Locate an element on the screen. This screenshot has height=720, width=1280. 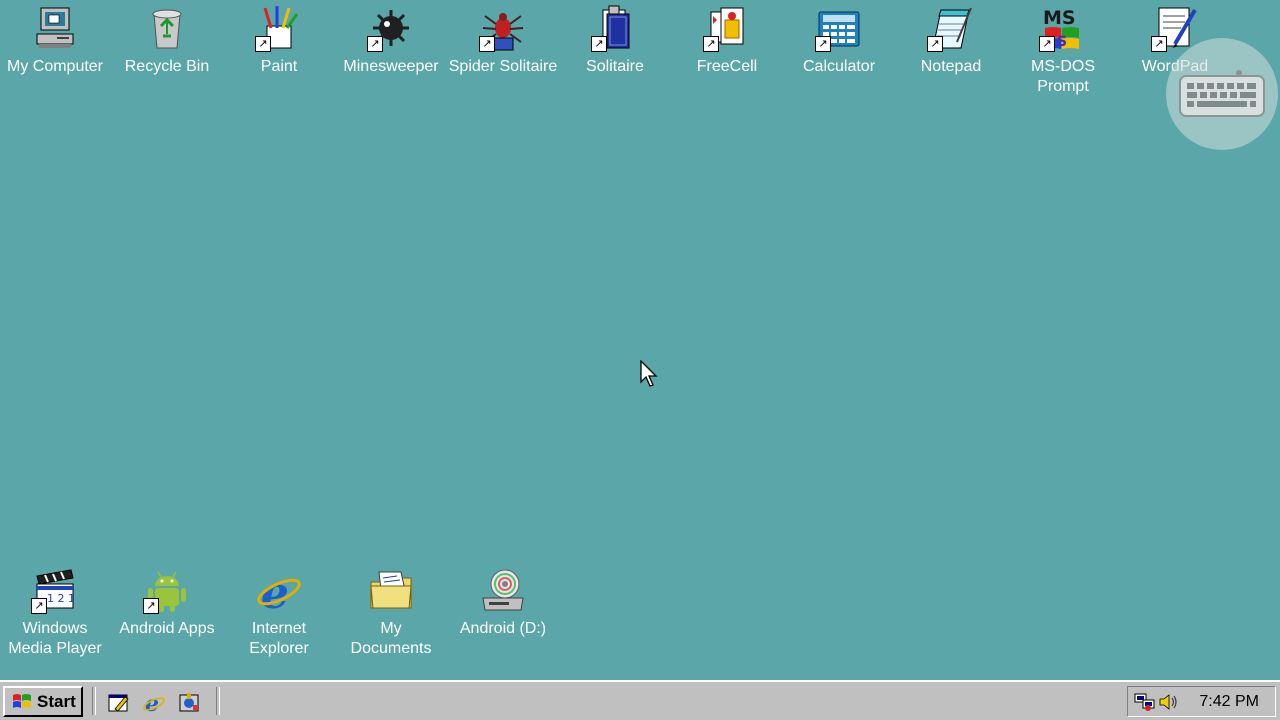
windows-logo-icon is located at coordinates (22, 700).